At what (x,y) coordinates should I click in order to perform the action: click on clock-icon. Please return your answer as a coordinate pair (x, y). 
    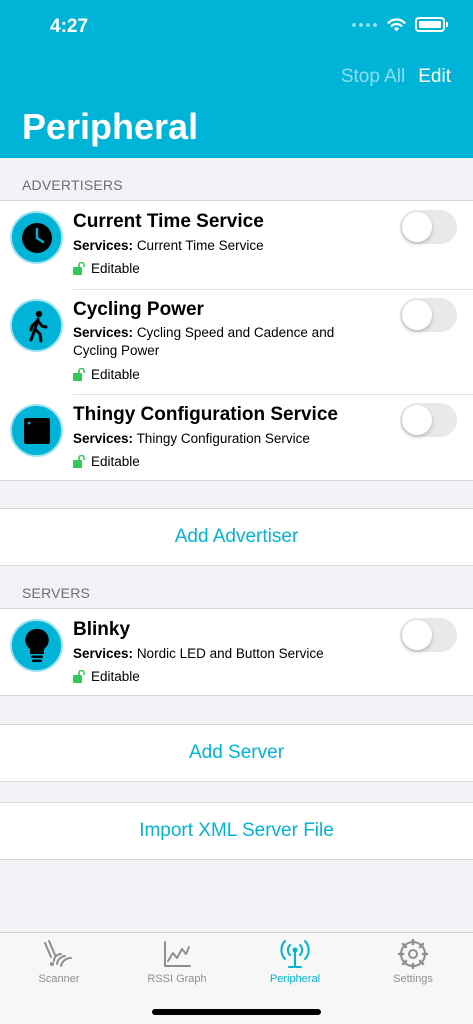
    Looking at the image, I should click on (36, 237).